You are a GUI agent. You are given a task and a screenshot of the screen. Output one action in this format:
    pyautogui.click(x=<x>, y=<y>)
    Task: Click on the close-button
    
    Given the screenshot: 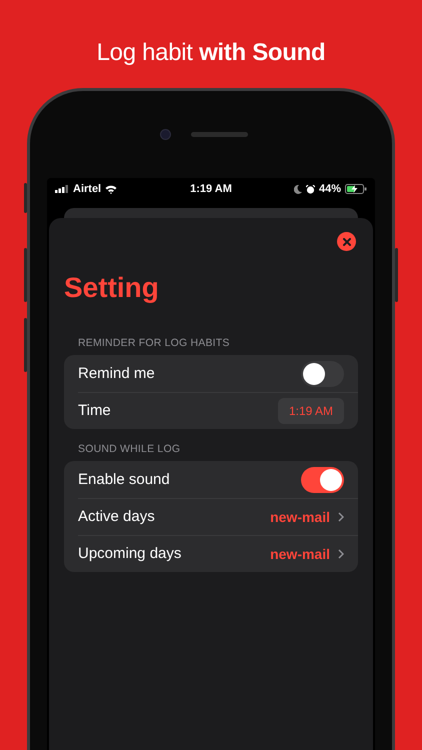 What is the action you would take?
    pyautogui.click(x=346, y=241)
    